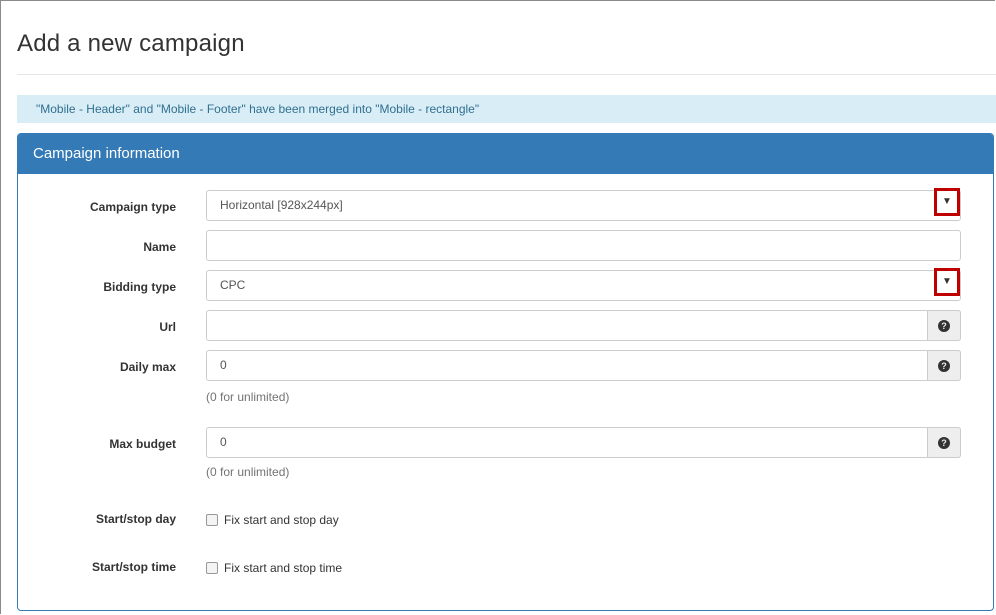 The image size is (996, 615). I want to click on campaign-type-value: Horizontal [928x244px], so click(281, 205).